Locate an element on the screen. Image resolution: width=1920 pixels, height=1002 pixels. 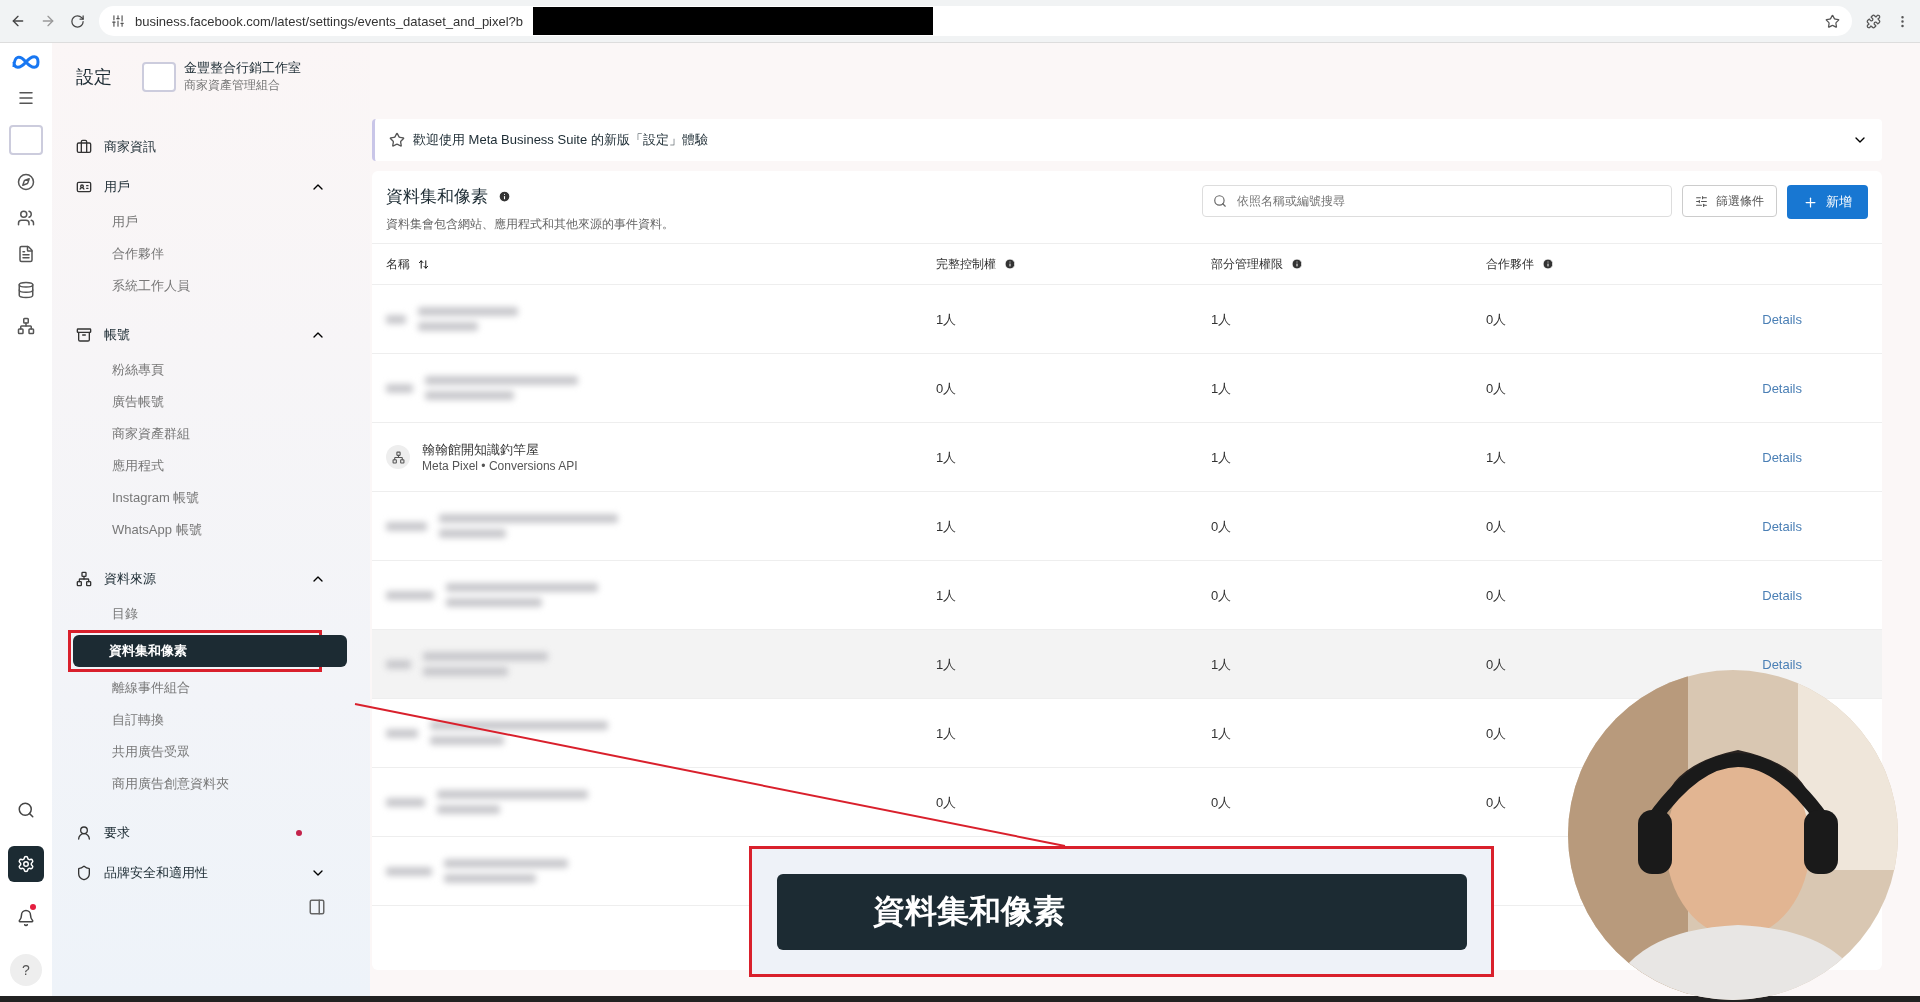
site-settings-icon is located at coordinates (118, 21).